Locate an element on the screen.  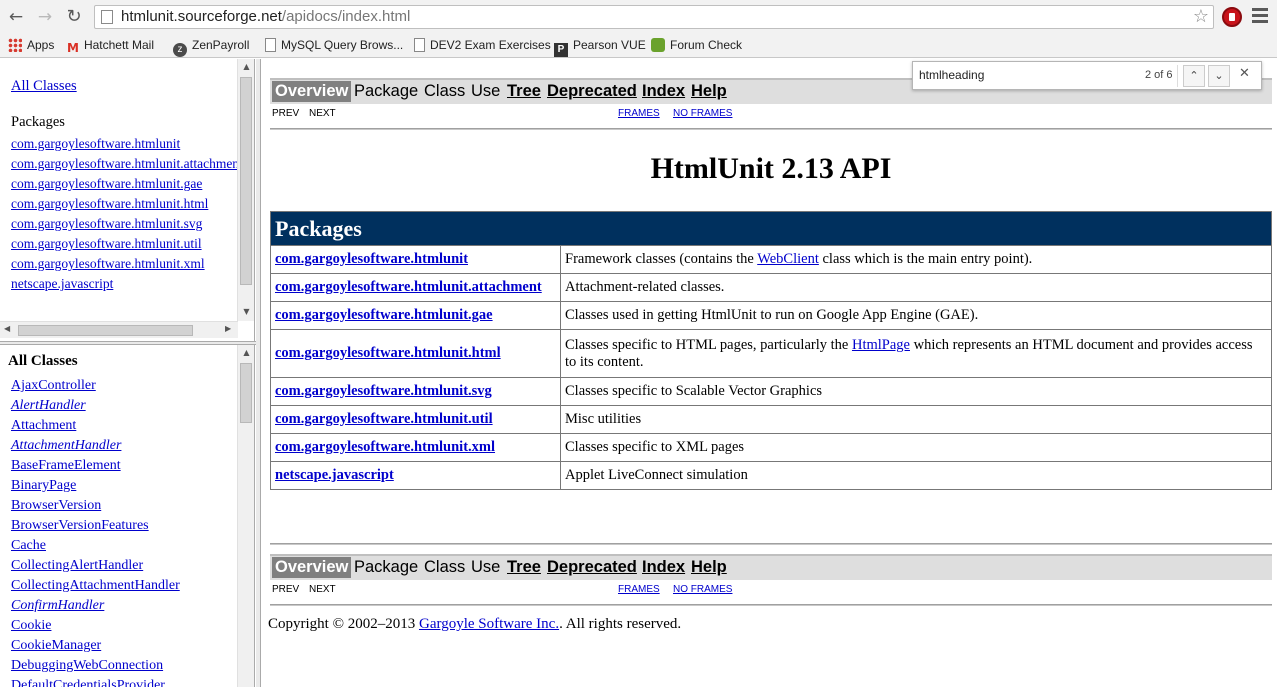
package-frame-horizontal-scrollbar: ◀ ▶ is located at coordinates (119, 329).